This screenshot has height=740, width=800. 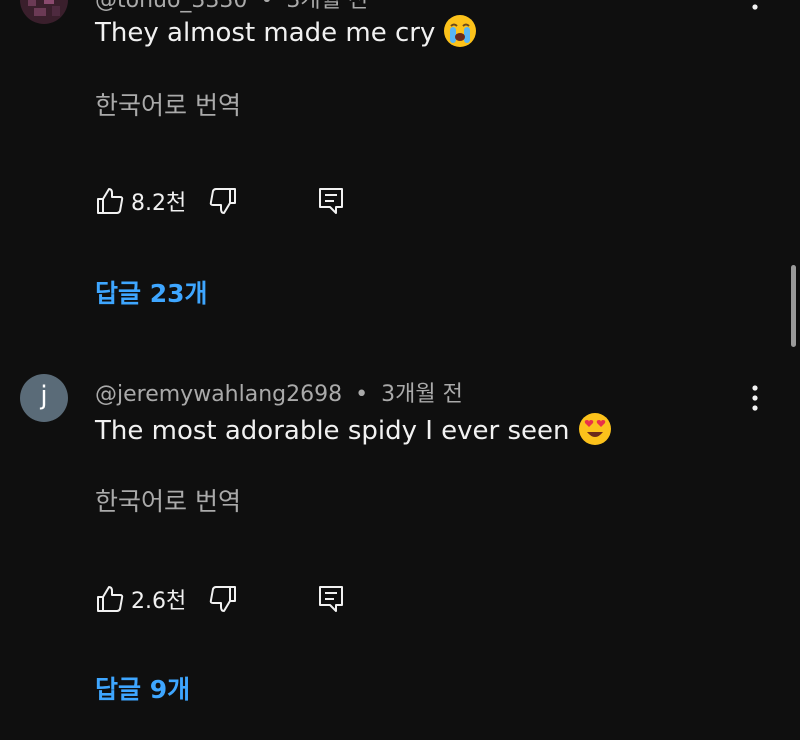 I want to click on comment-text: The most adorable spidy I ever seen, so click(x=353, y=429).